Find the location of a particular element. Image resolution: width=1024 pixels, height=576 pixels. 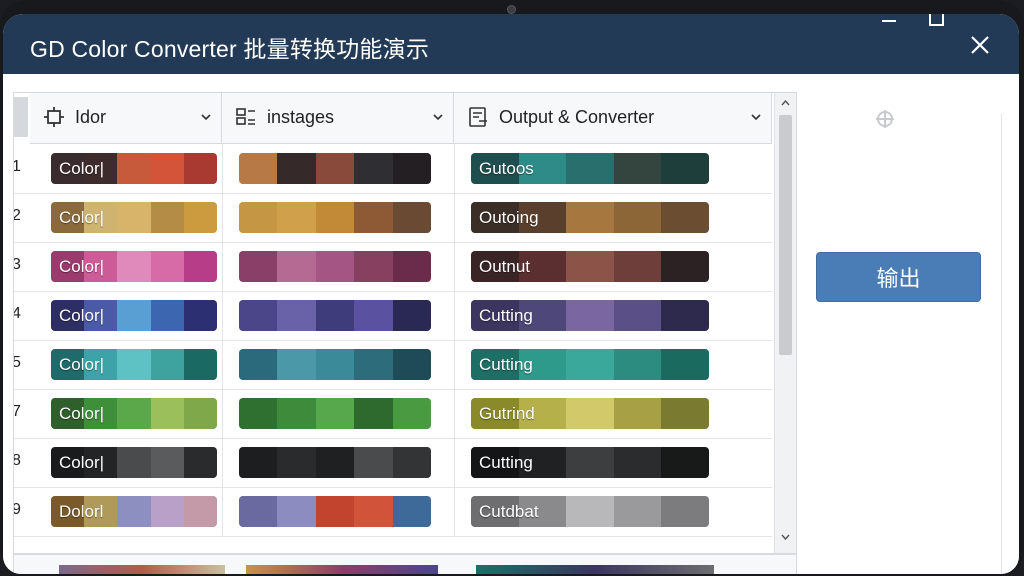

row-number: 7 is located at coordinates (20, 412).